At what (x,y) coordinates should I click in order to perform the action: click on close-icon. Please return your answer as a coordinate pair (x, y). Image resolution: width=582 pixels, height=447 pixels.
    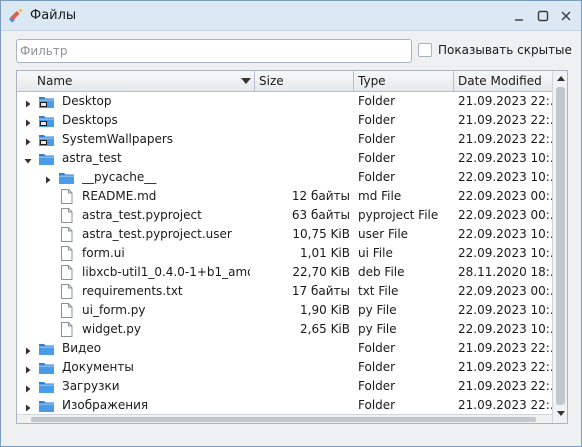
    Looking at the image, I should click on (566, 16).